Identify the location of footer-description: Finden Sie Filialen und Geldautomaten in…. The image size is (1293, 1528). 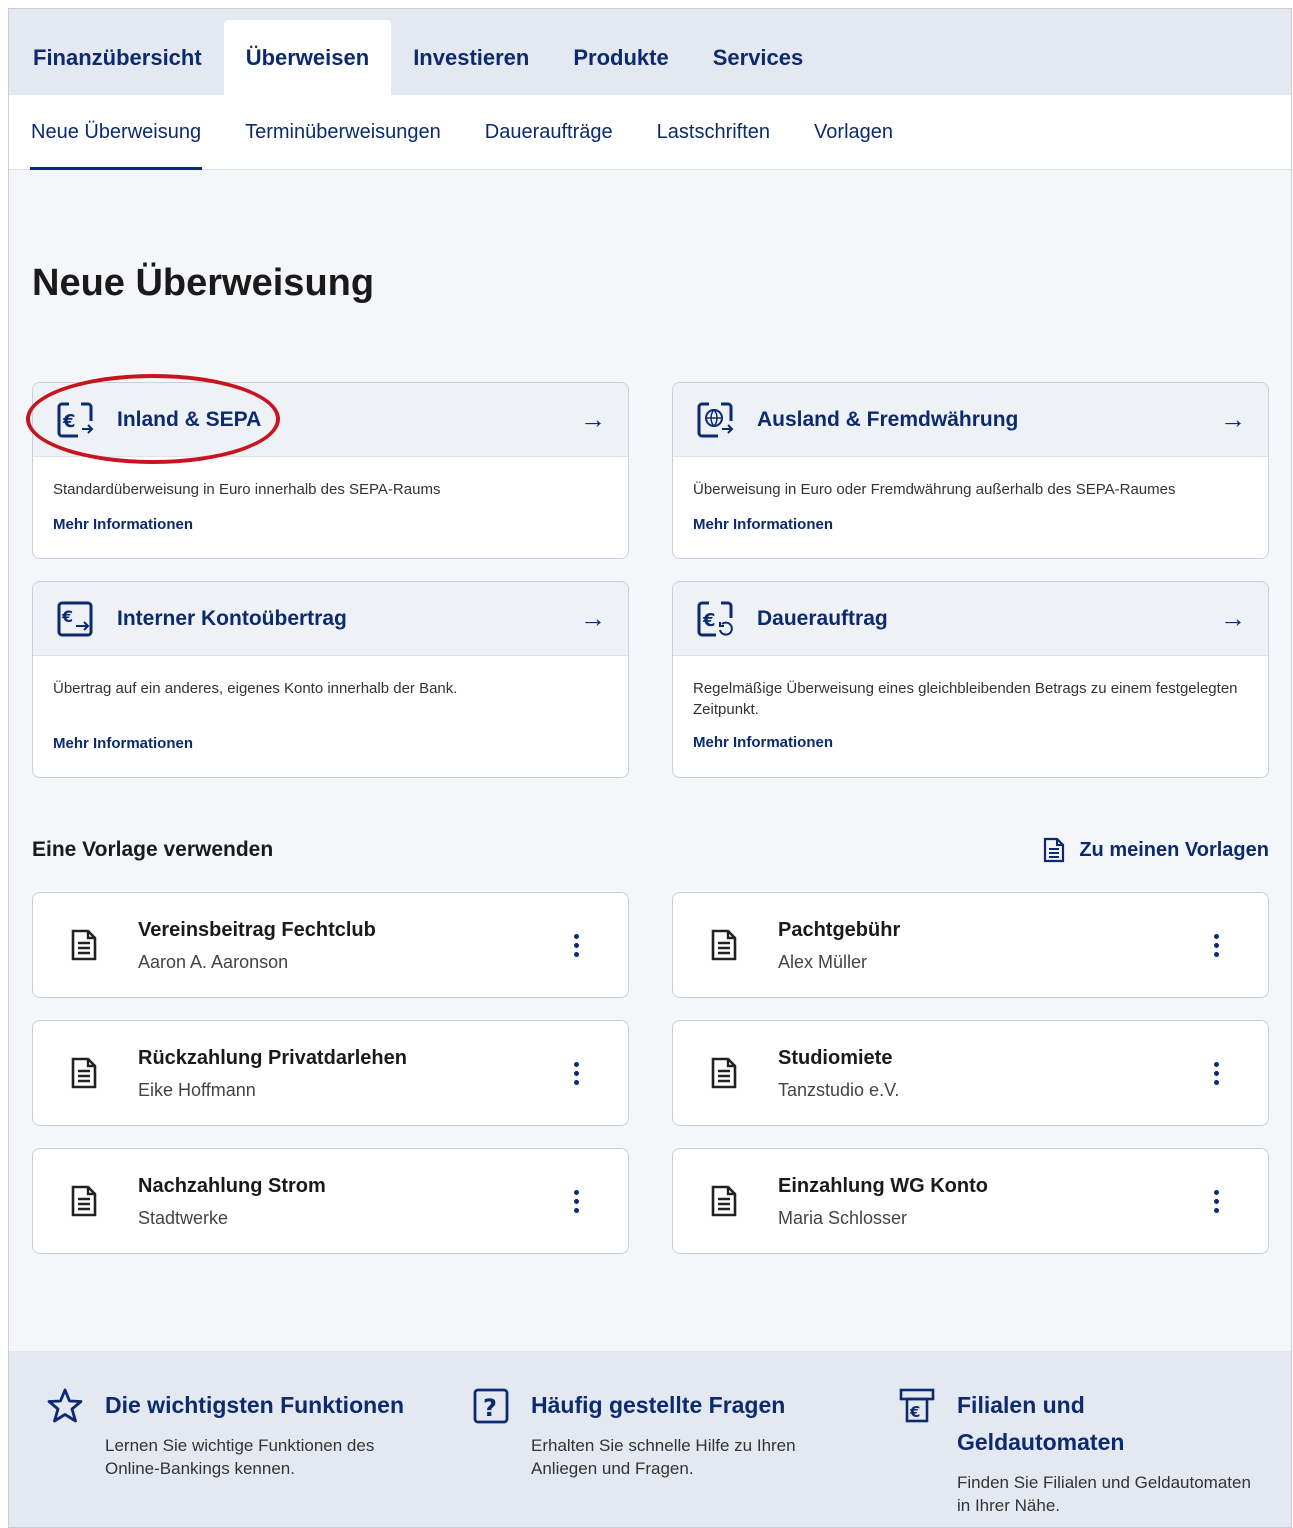
(1104, 1494).